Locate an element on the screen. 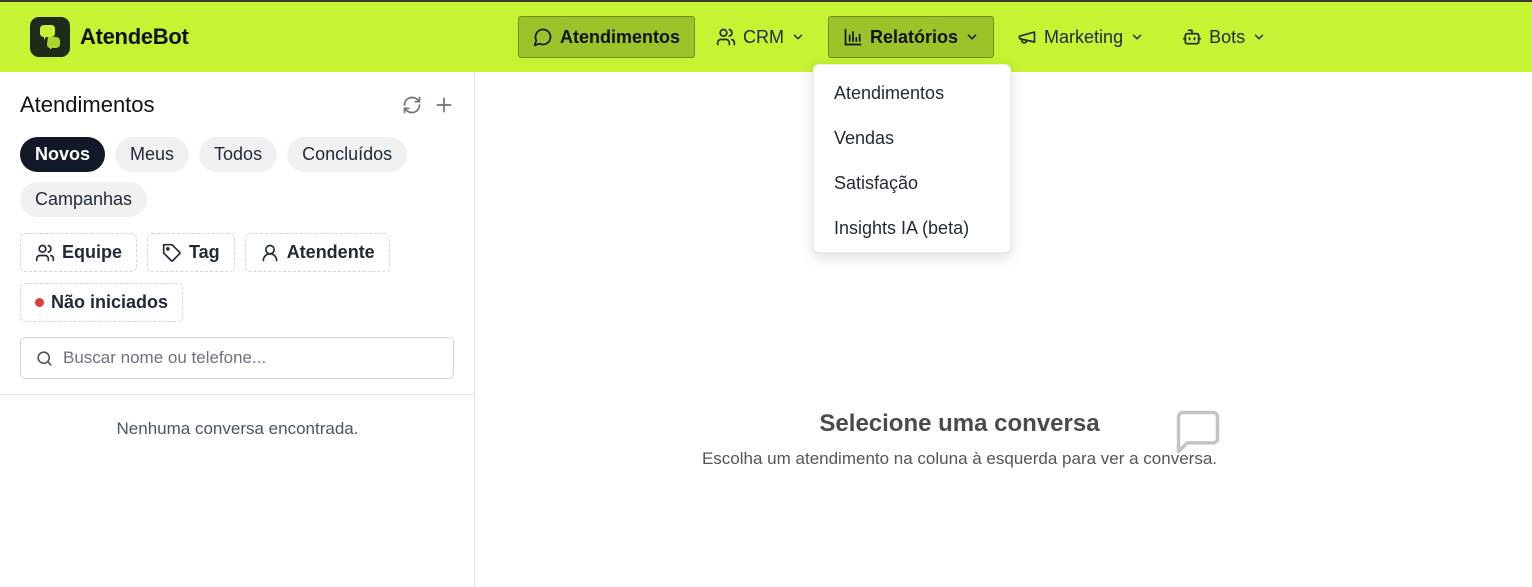 This screenshot has width=1532, height=587. logo-icon is located at coordinates (50, 37).